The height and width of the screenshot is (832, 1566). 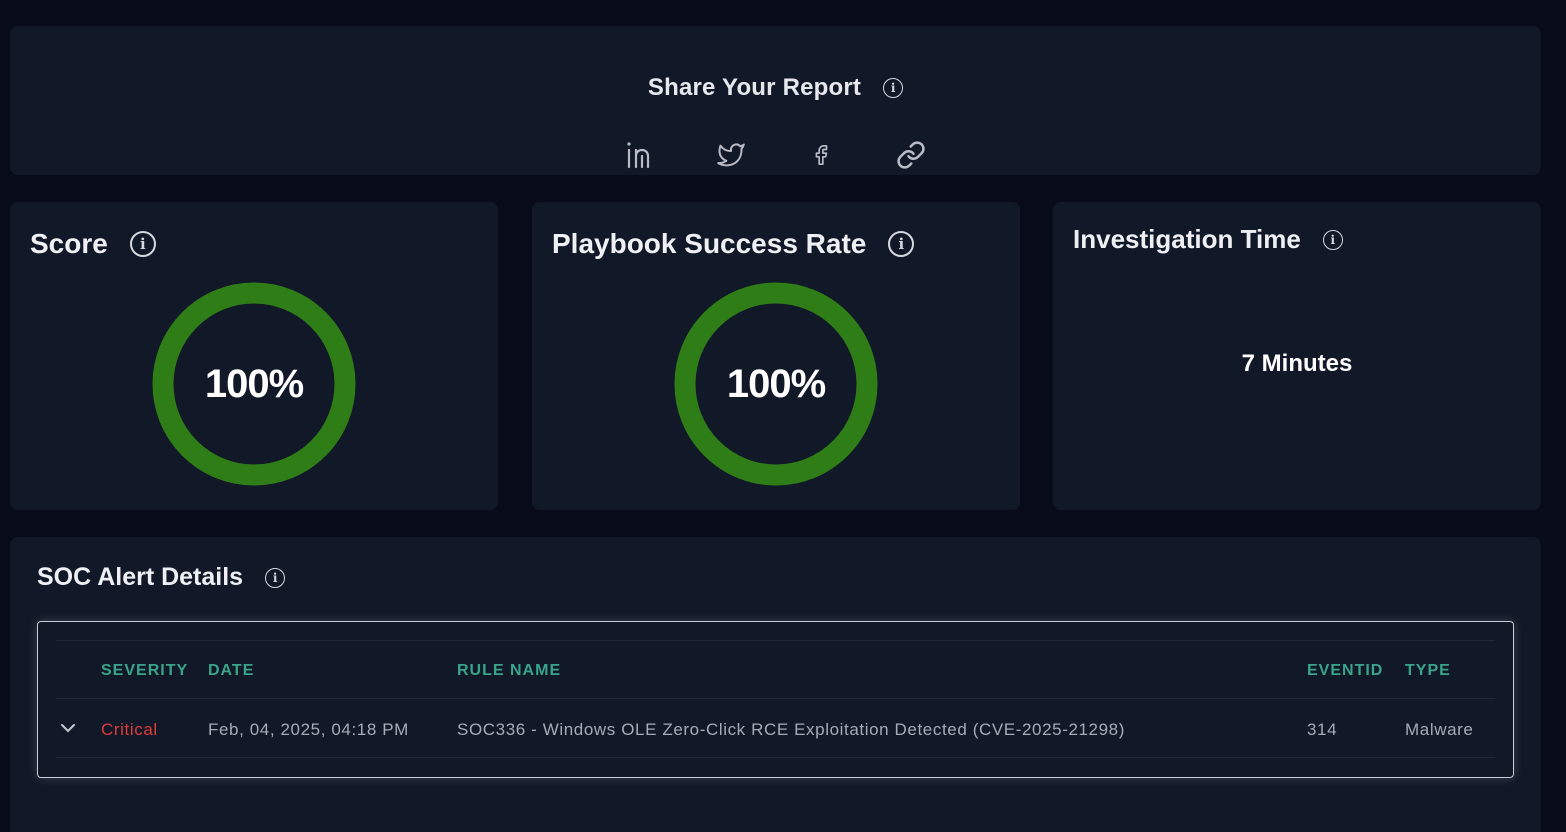 What do you see at coordinates (1428, 670) in the screenshot?
I see `column-header-type: TYPE` at bounding box center [1428, 670].